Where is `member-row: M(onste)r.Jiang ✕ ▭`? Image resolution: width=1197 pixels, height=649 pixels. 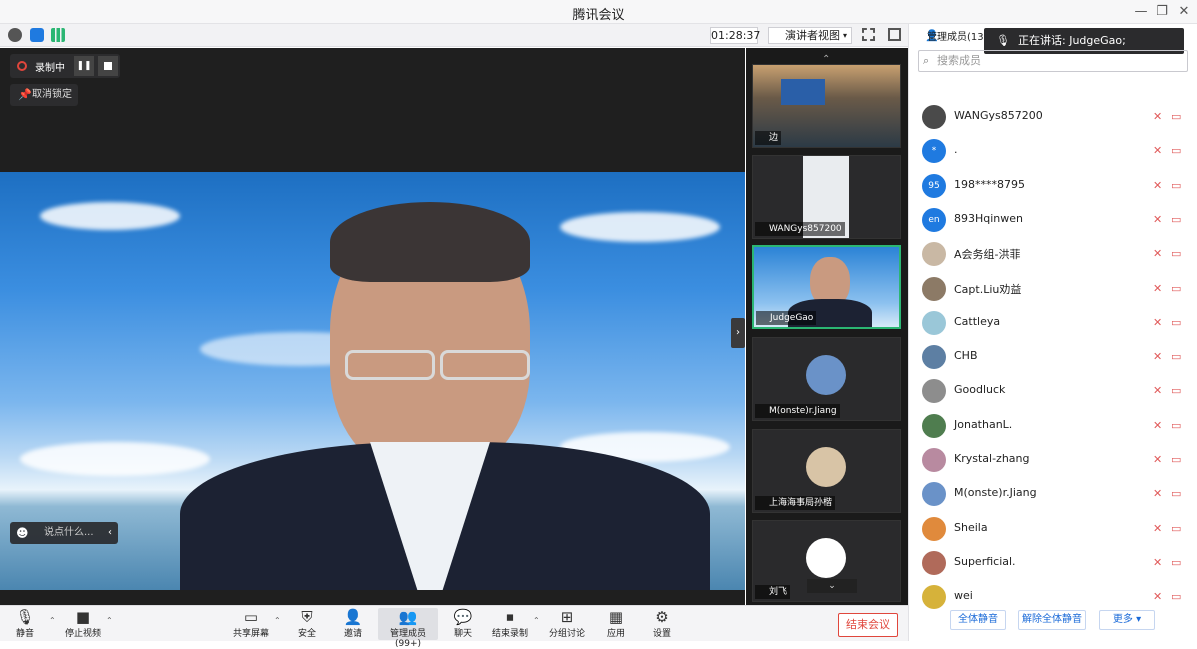 member-row: M(onste)r.Jiang ✕ ▭ is located at coordinates (1053, 494).